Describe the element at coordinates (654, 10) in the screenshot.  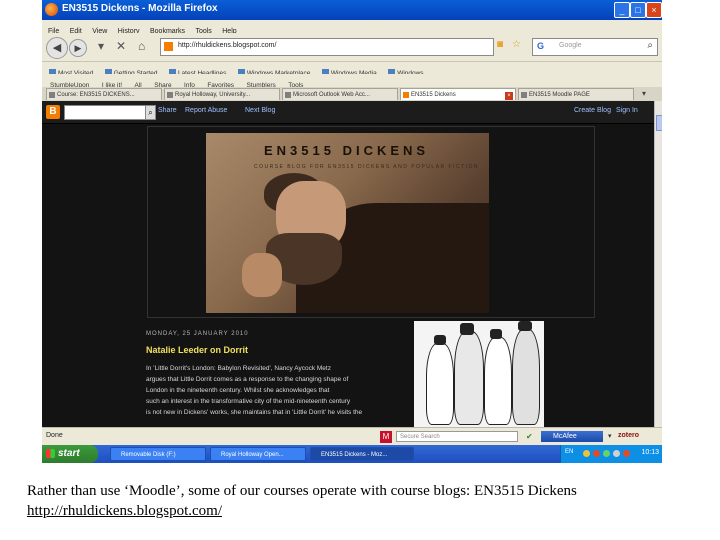
I see `close-button: ×` at that location.